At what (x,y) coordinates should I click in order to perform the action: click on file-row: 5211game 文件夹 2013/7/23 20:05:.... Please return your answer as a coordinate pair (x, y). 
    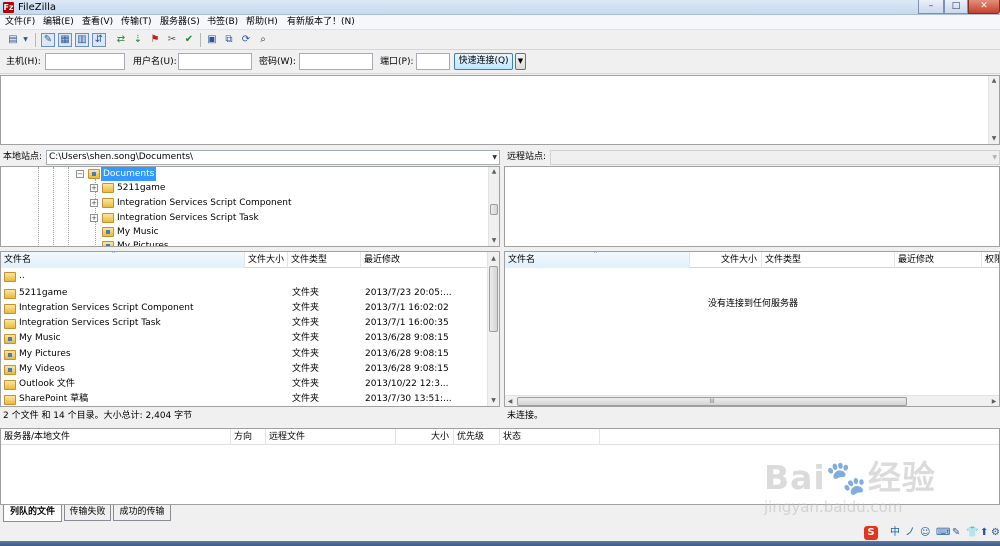
    Looking at the image, I should click on (244, 293).